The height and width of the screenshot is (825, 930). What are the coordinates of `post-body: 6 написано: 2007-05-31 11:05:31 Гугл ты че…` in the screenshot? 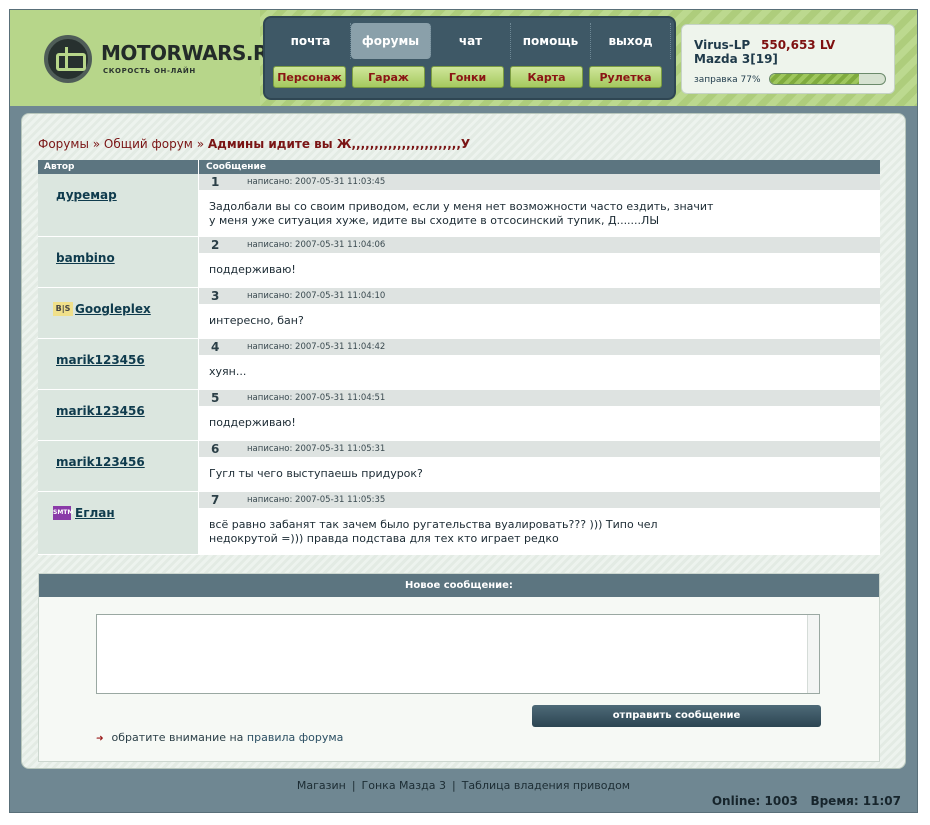 It's located at (539, 466).